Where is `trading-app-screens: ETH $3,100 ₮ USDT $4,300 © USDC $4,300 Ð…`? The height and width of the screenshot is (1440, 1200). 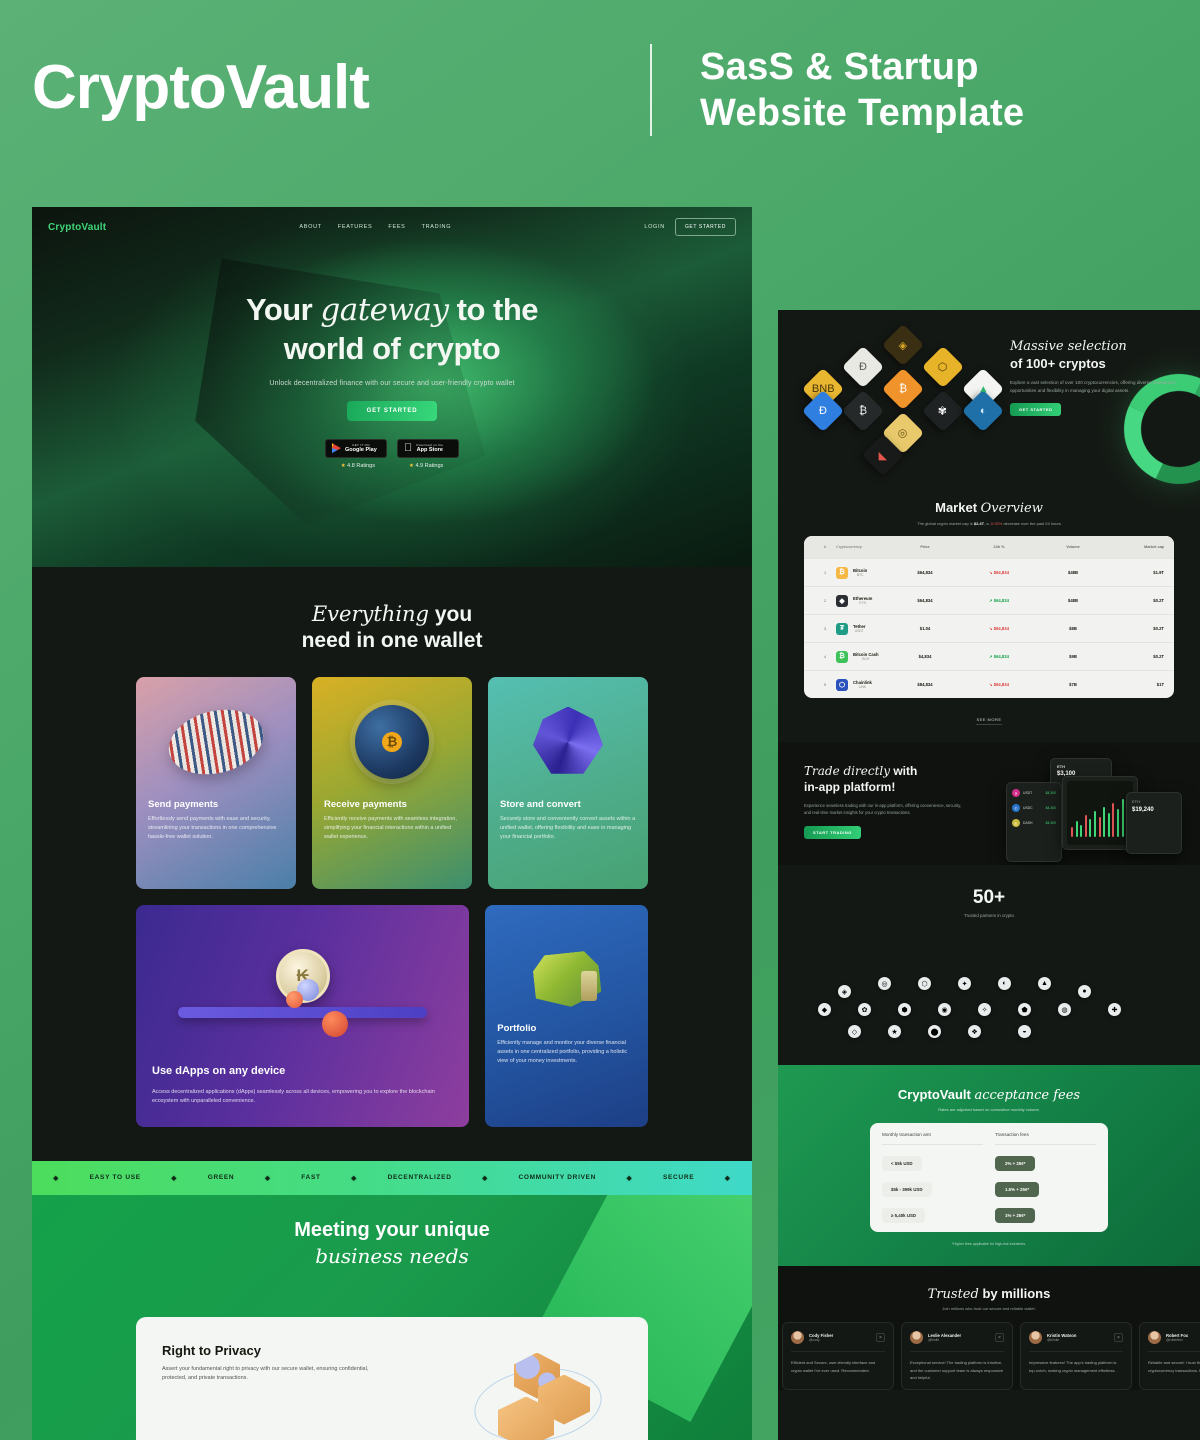
trading-app-screens: ETH $3,100 ₮ USDT $4,300 © USDC $4,300 Ð… is located at coordinates (1091, 813).